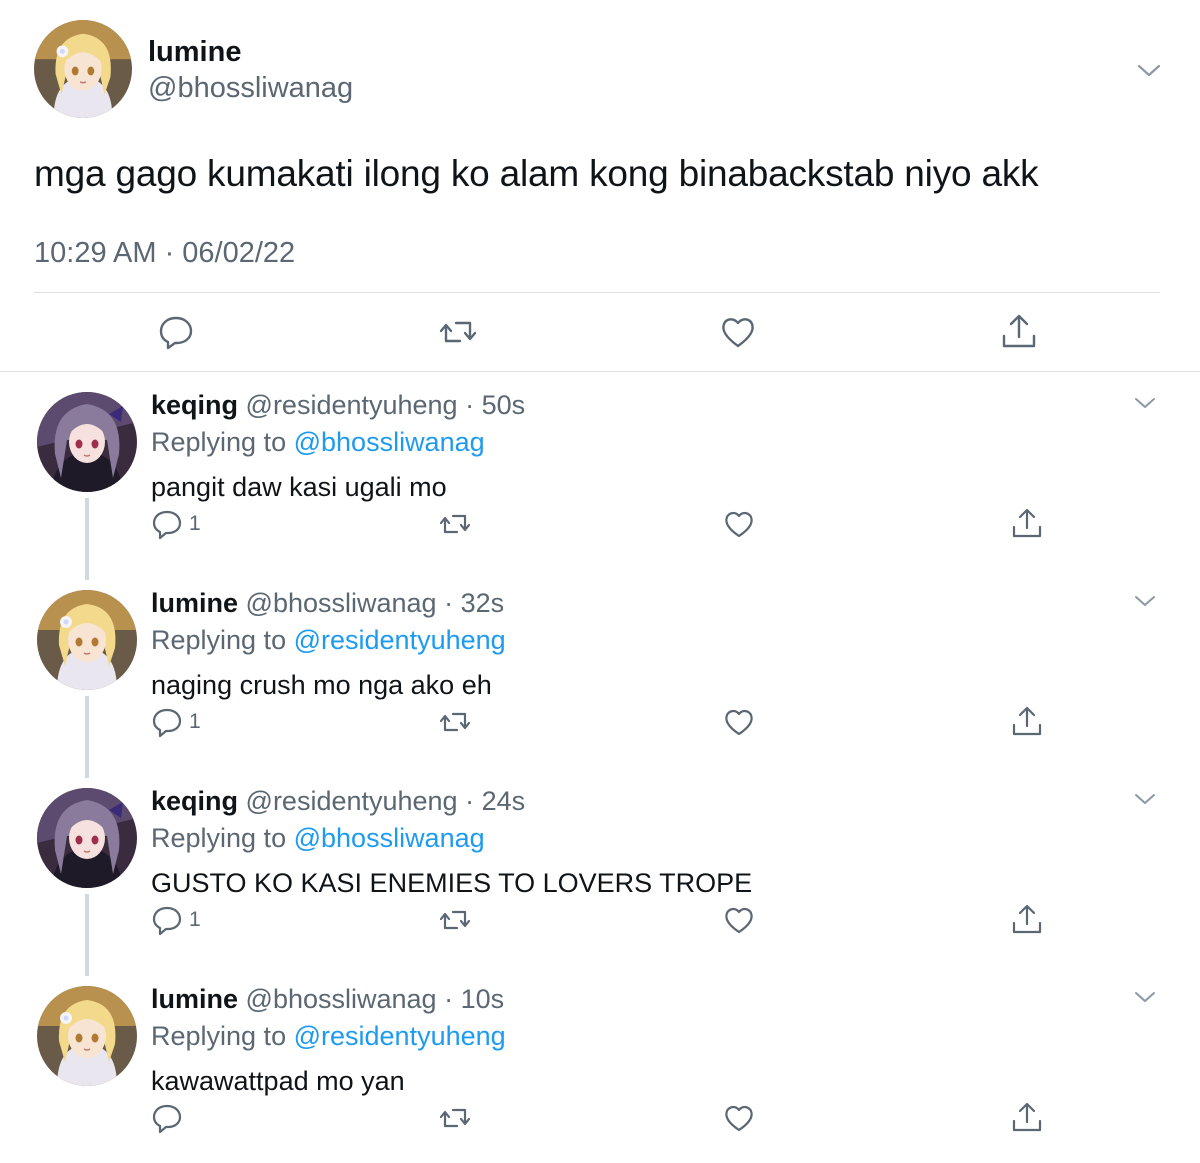 This screenshot has width=1200, height=1163. What do you see at coordinates (483, 999) in the screenshot?
I see `reply-time: 10s` at bounding box center [483, 999].